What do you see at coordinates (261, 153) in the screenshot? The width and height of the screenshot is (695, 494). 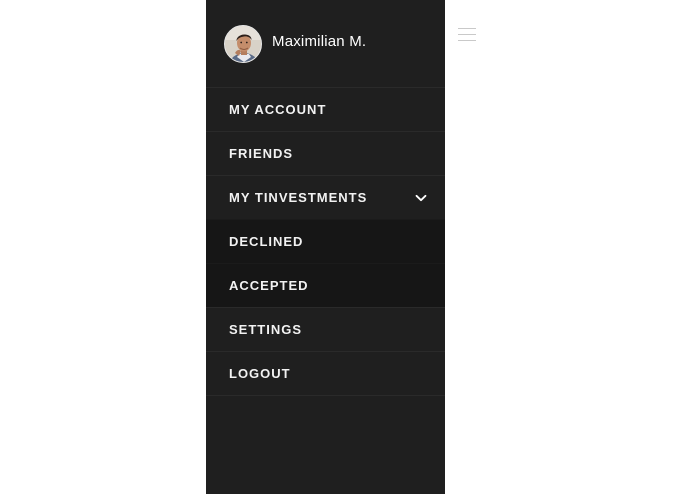 I see `menu-item-label: FRIENDS` at bounding box center [261, 153].